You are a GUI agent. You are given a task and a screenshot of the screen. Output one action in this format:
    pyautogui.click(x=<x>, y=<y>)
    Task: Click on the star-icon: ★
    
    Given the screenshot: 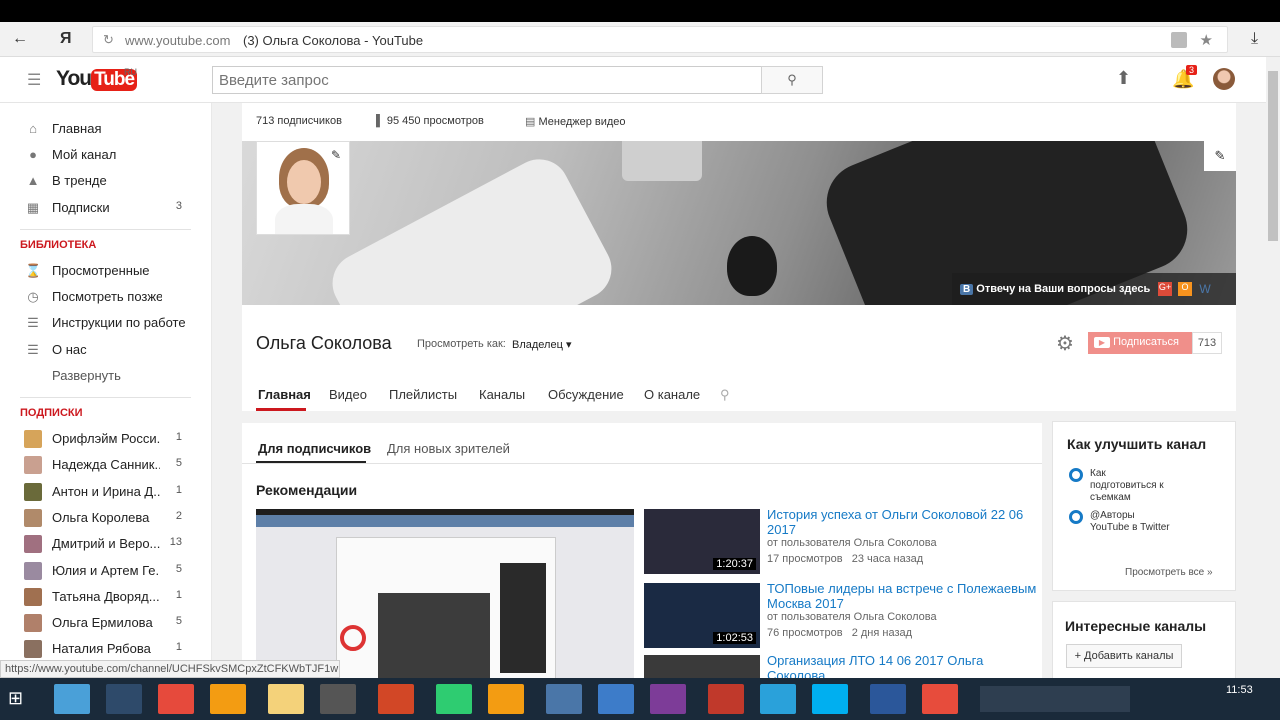 What is the action you would take?
    pyautogui.click(x=1206, y=40)
    